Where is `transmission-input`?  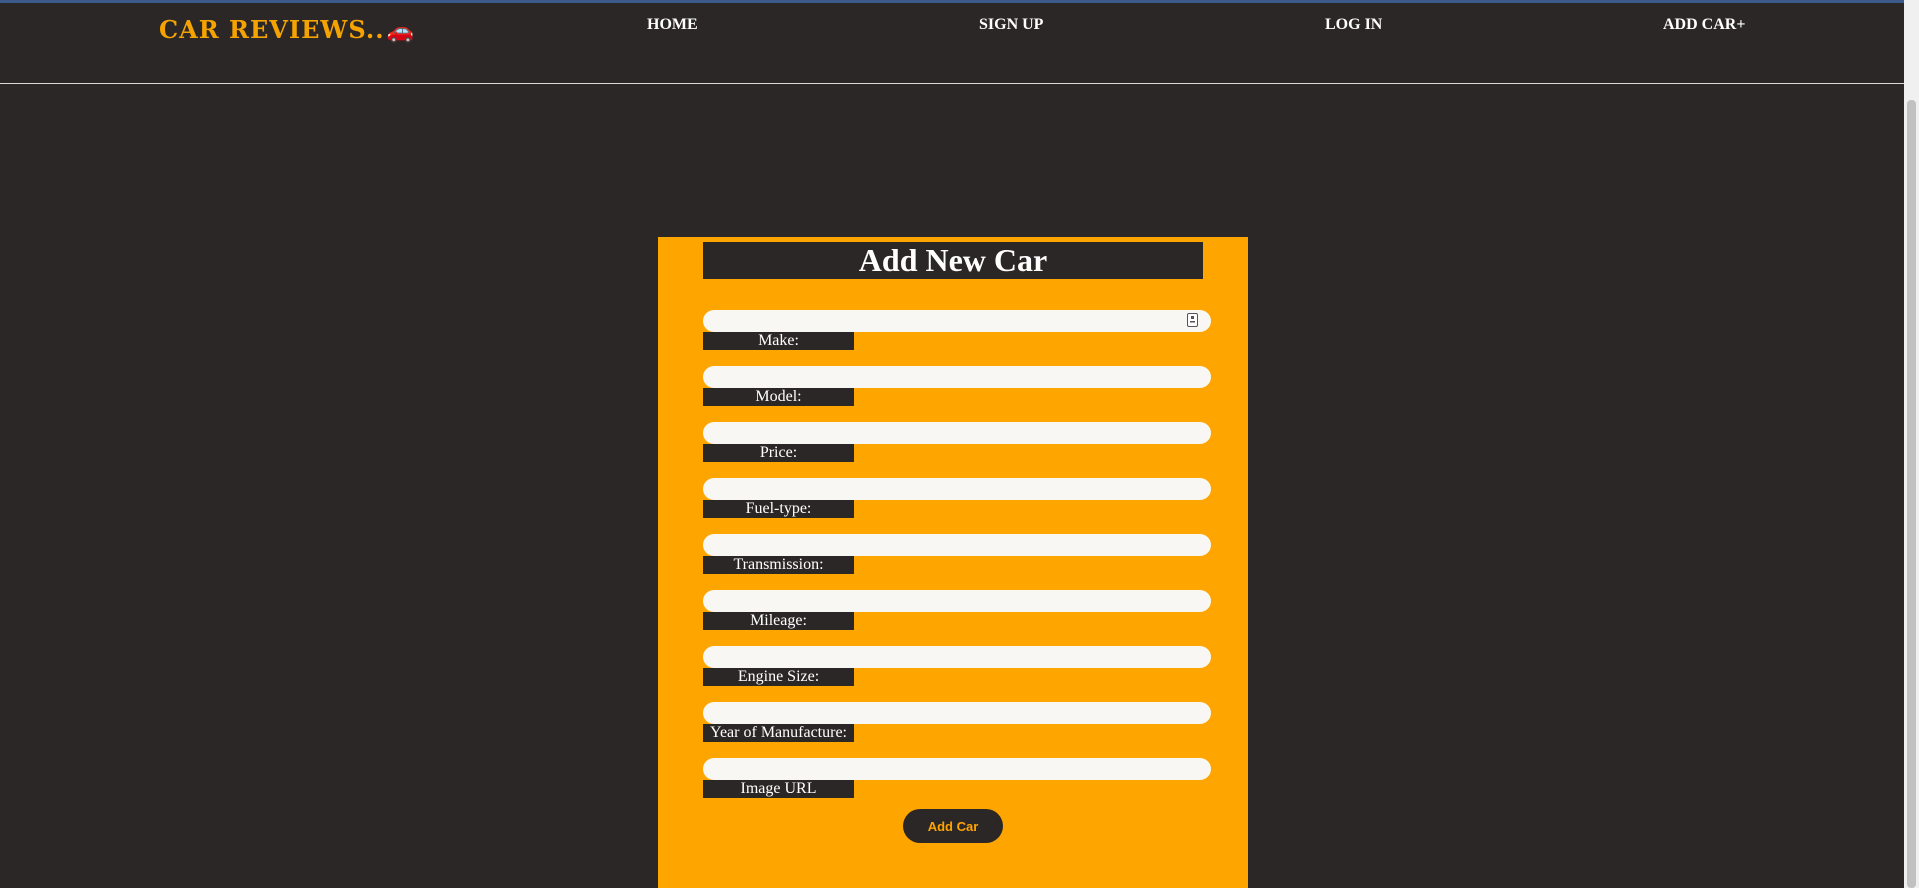
transmission-input is located at coordinates (957, 545).